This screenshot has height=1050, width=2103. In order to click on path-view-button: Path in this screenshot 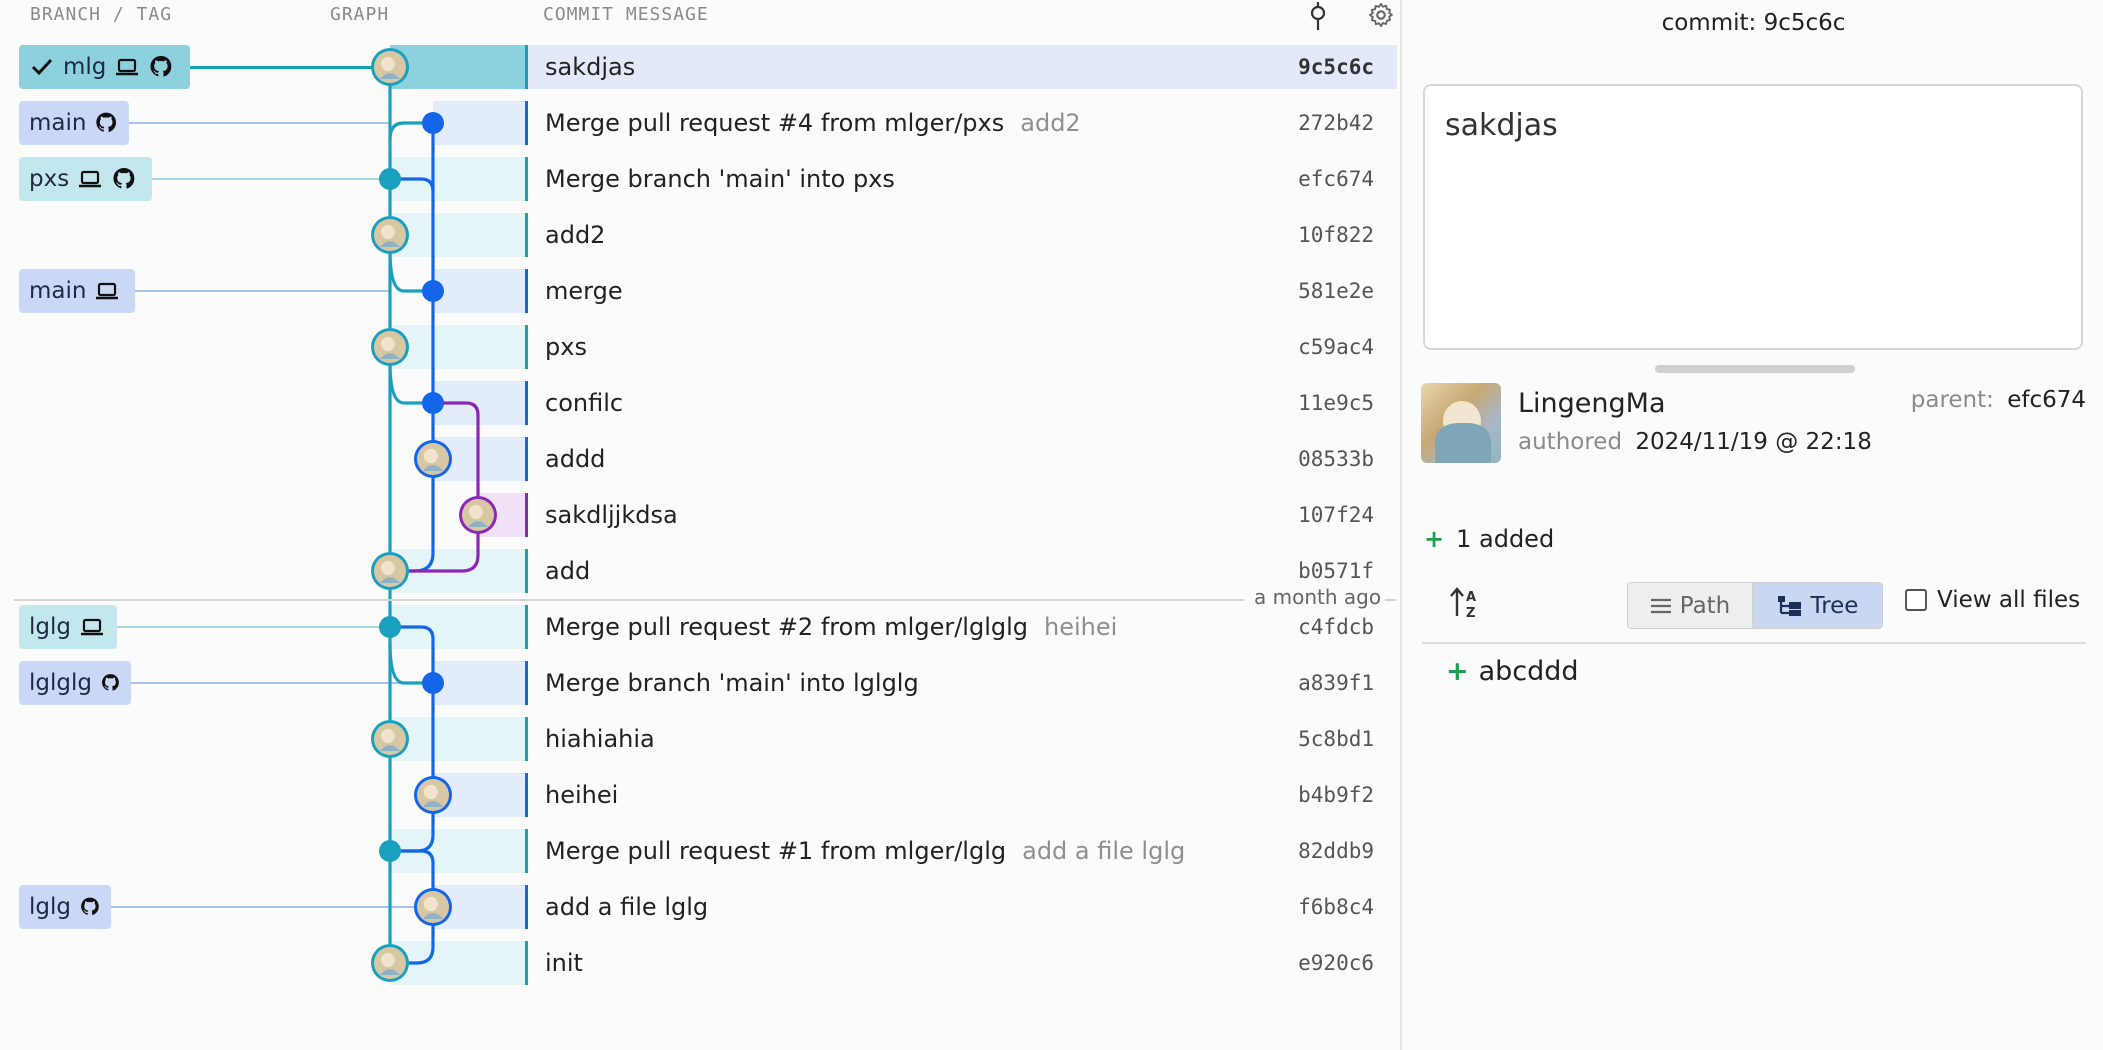, I will do `click(1690, 605)`.